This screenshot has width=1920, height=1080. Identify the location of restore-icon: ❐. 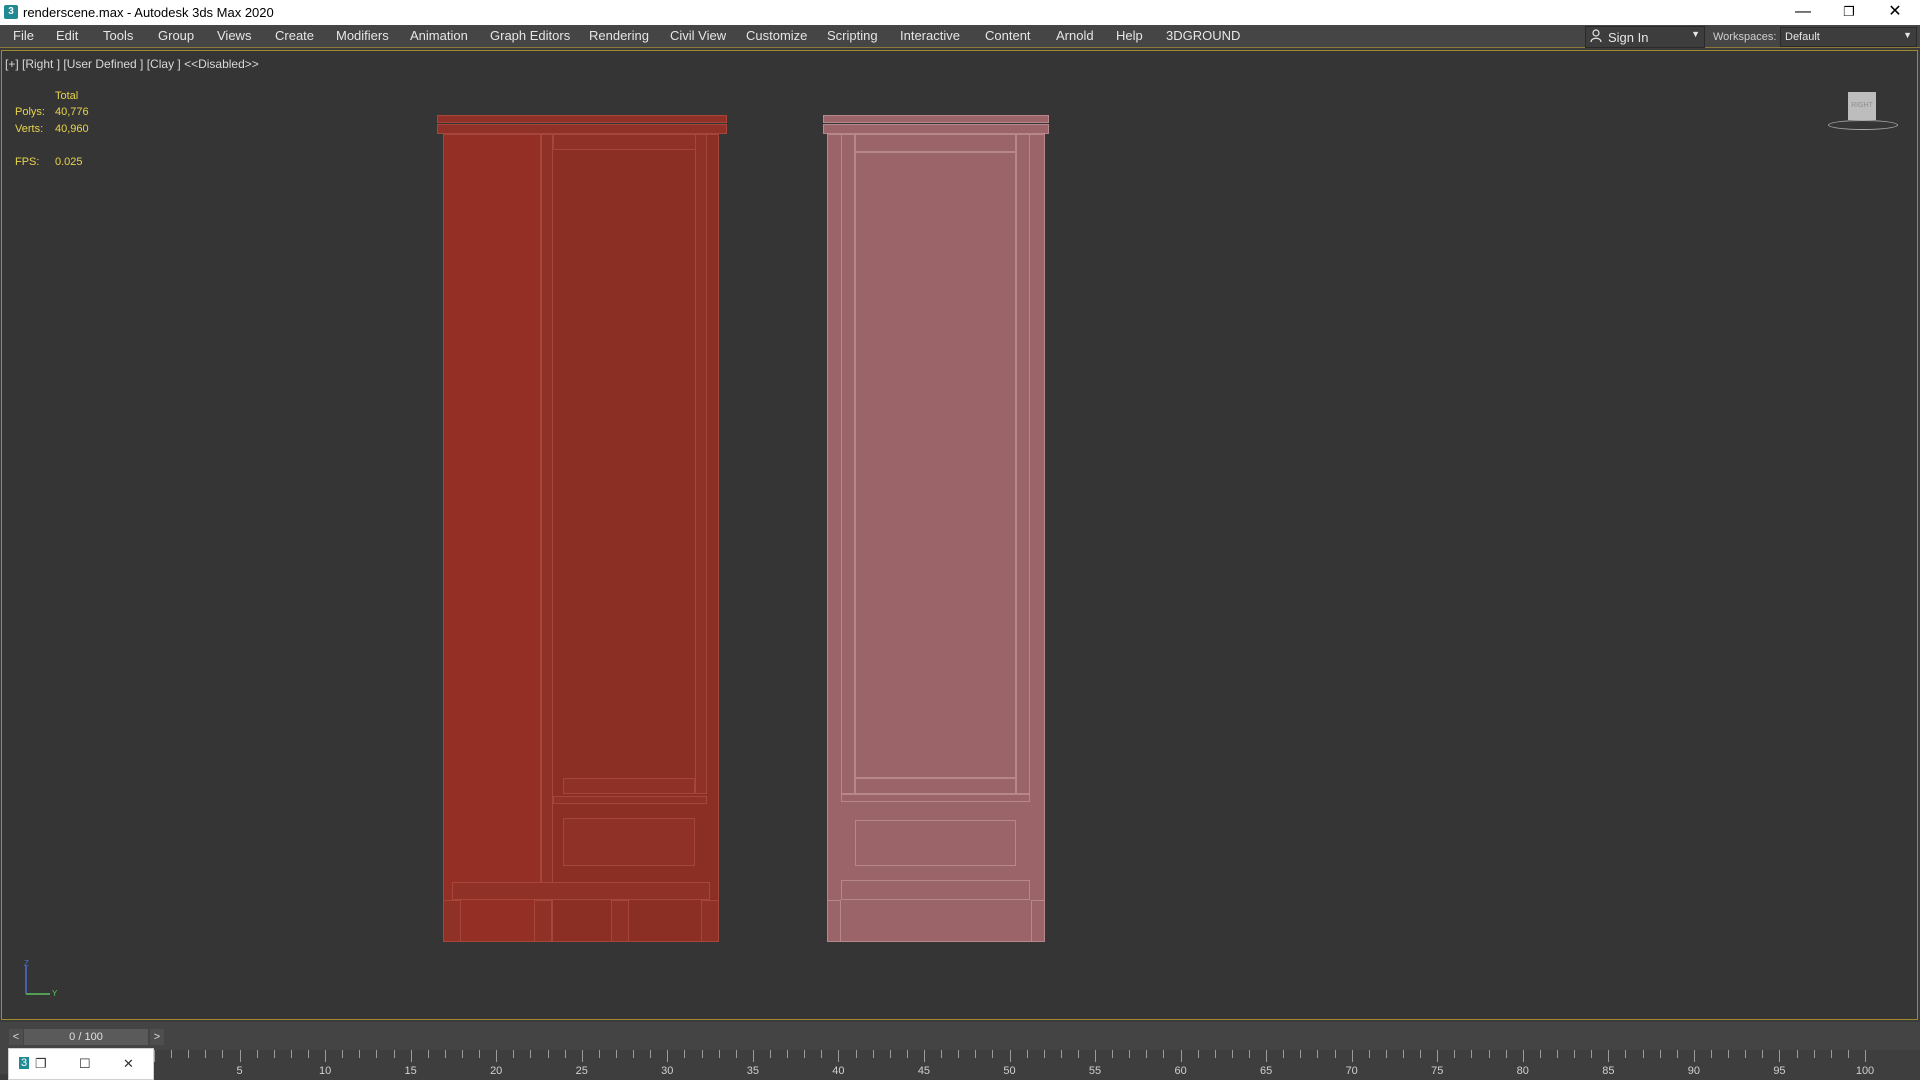
(41, 1064).